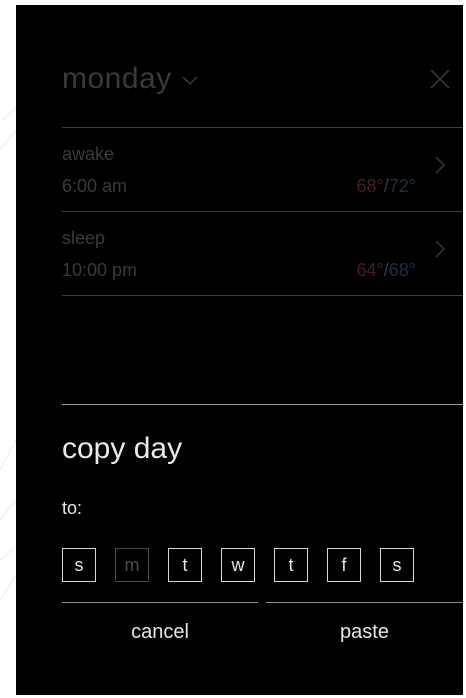 The width and height of the screenshot is (466, 698). What do you see at coordinates (88, 154) in the screenshot?
I see `schedule-name: awake` at bounding box center [88, 154].